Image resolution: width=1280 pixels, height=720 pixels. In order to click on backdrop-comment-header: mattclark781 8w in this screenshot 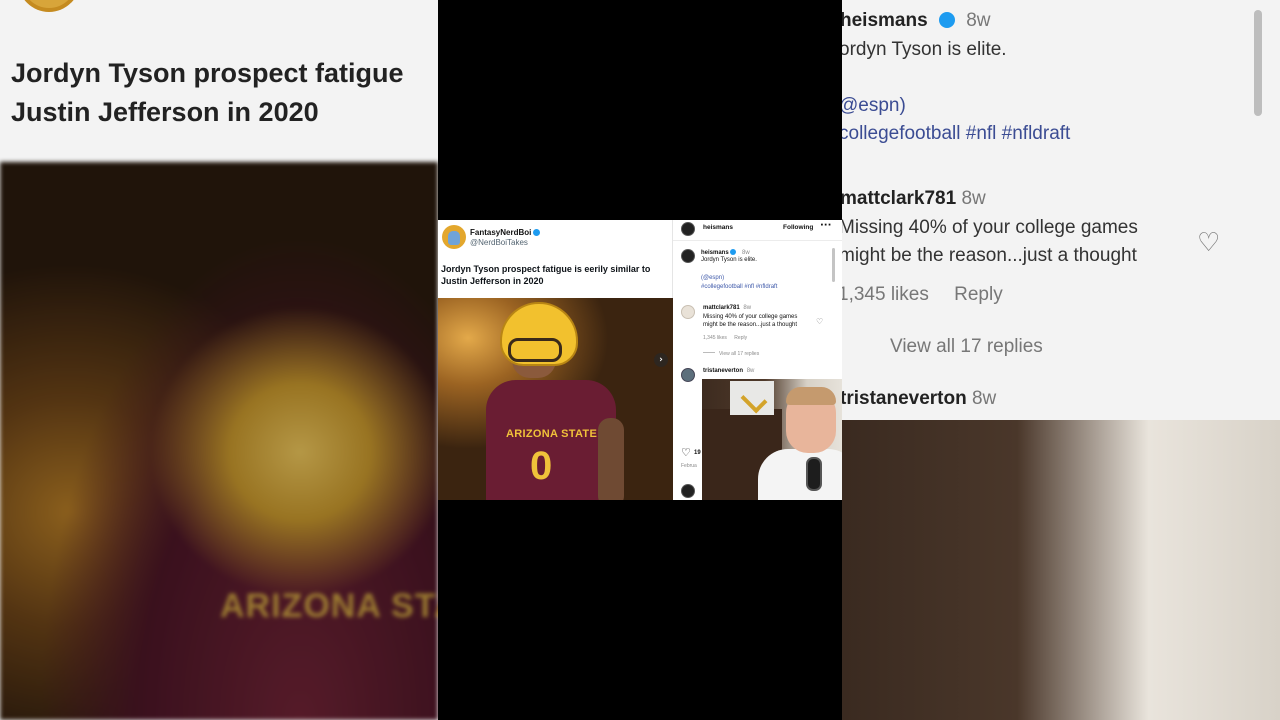, I will do `click(914, 199)`.